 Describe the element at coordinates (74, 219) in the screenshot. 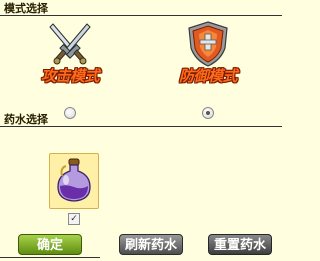

I see `potion-checkbox: ✓` at that location.